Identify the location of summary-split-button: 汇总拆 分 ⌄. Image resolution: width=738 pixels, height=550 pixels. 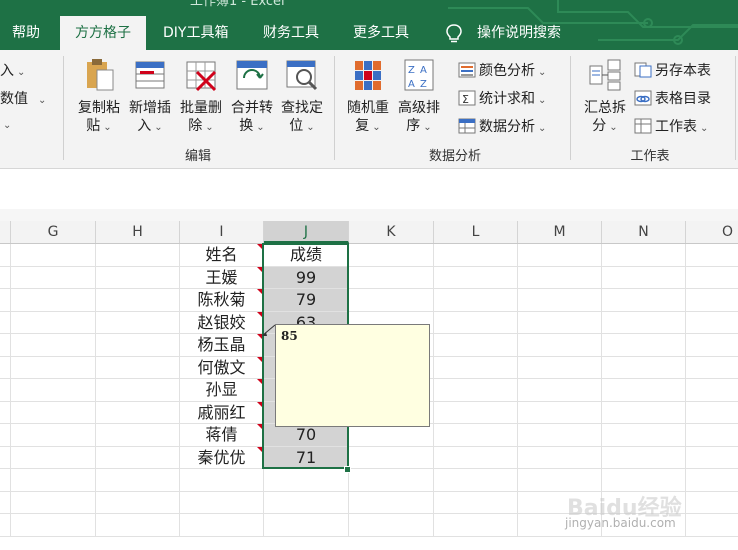
(605, 97).